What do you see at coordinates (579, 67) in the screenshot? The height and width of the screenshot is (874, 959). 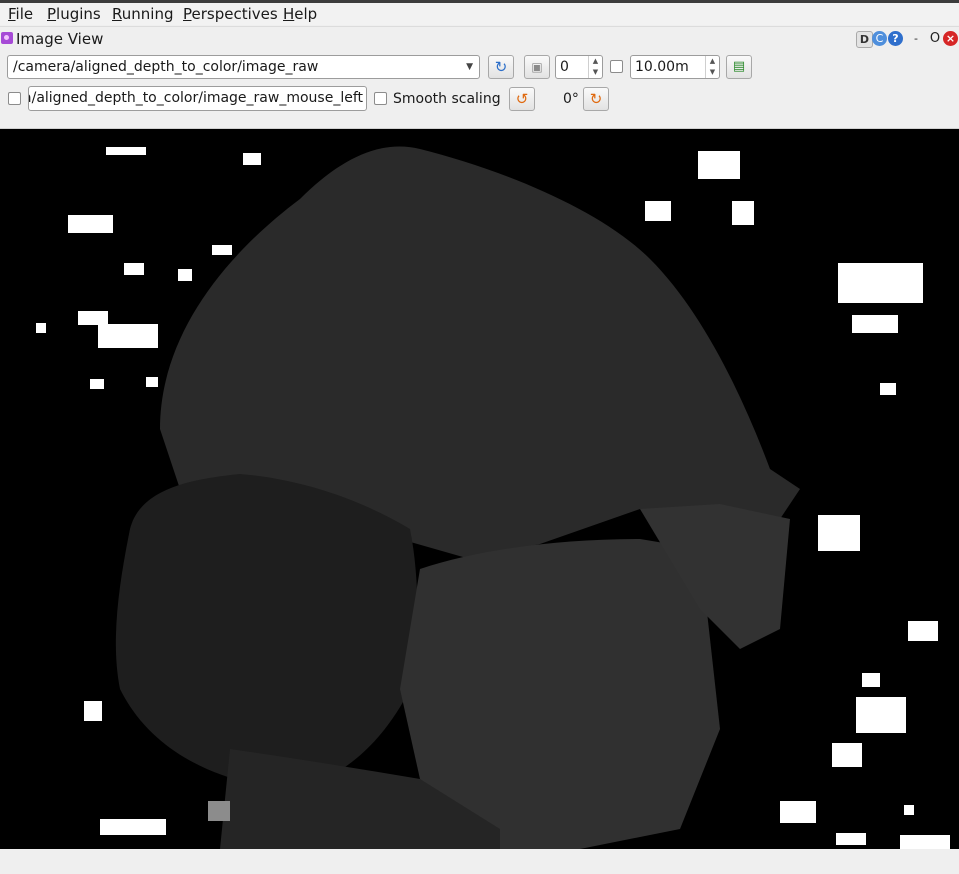 I see `min-depth-spinbox: 0 ▲ ▼` at bounding box center [579, 67].